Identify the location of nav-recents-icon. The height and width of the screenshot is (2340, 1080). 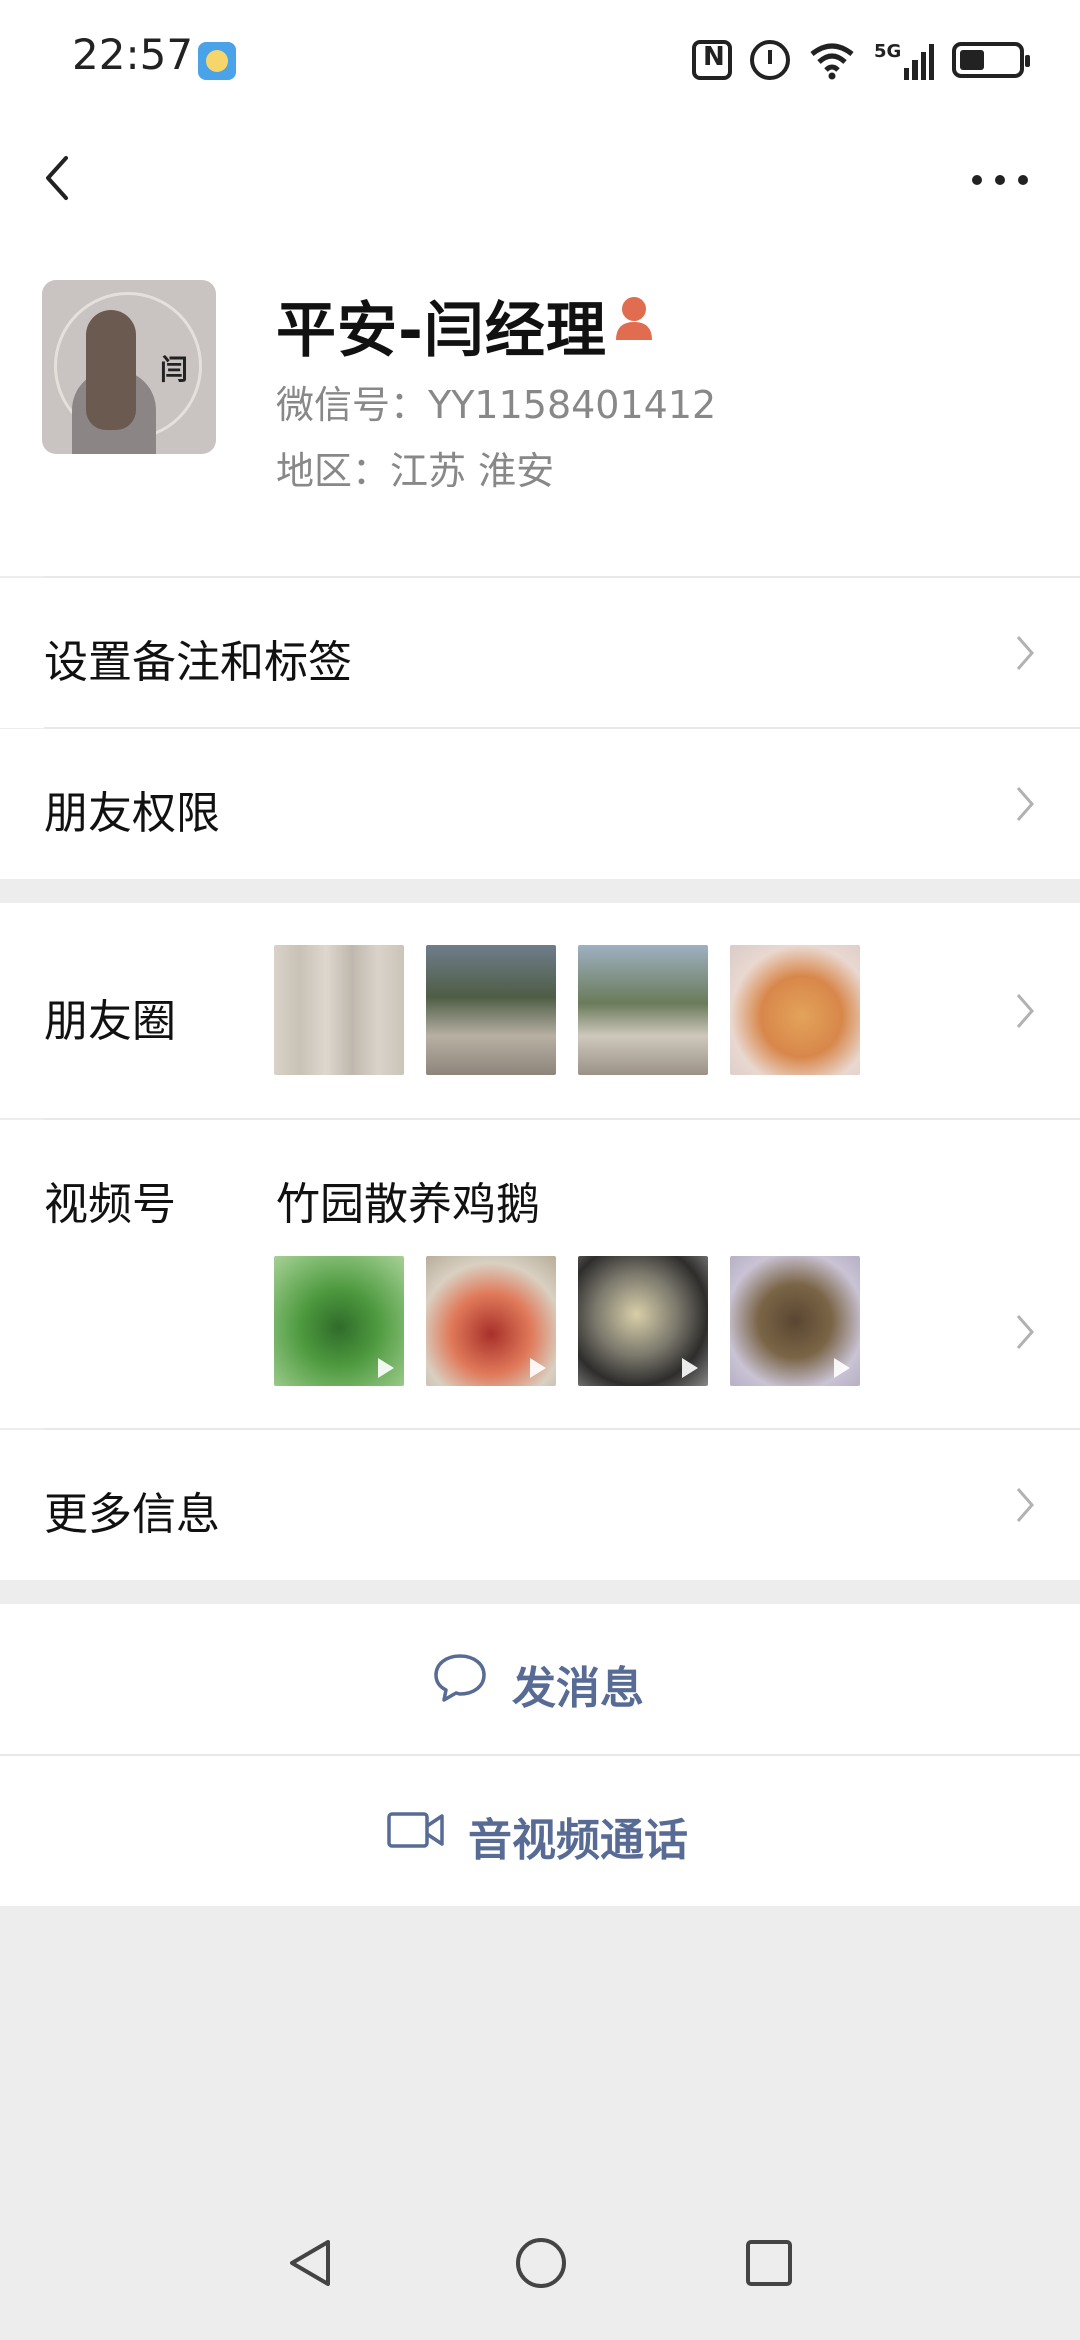
(769, 2263).